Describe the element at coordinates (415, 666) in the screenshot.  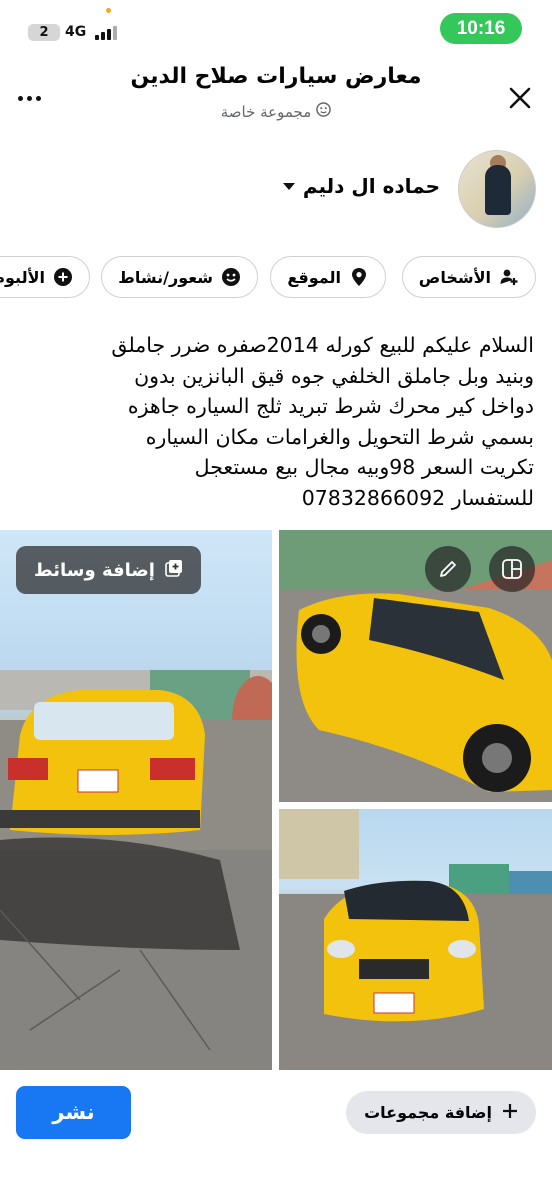
I see `photo-car-side` at that location.